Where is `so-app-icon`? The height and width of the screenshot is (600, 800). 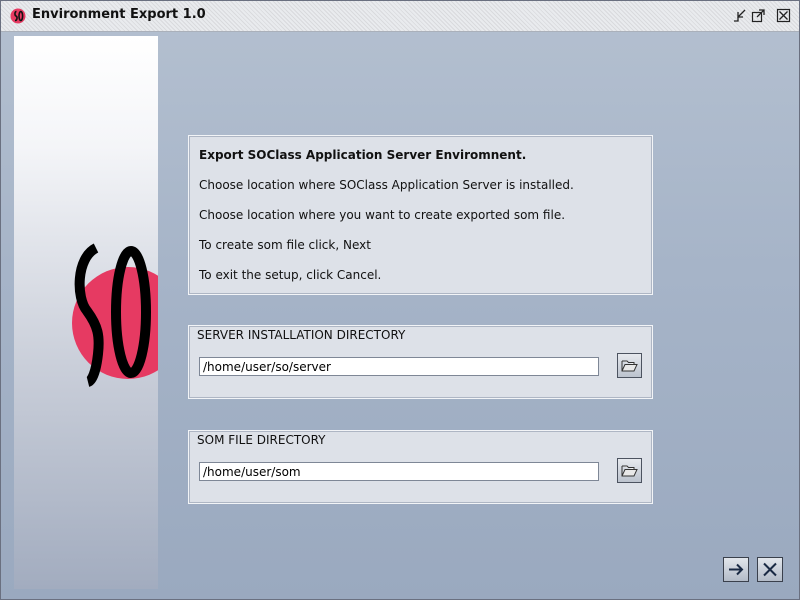
so-app-icon is located at coordinates (18, 16).